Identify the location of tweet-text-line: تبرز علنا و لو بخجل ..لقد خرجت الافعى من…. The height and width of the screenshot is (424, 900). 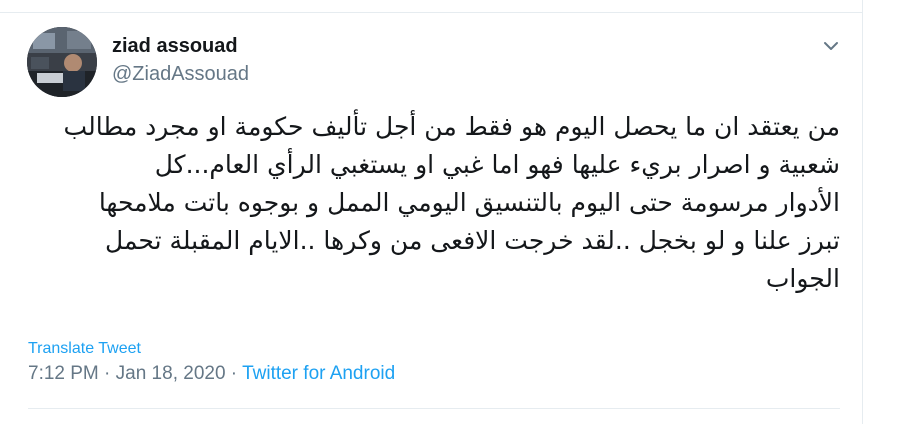
(472, 240).